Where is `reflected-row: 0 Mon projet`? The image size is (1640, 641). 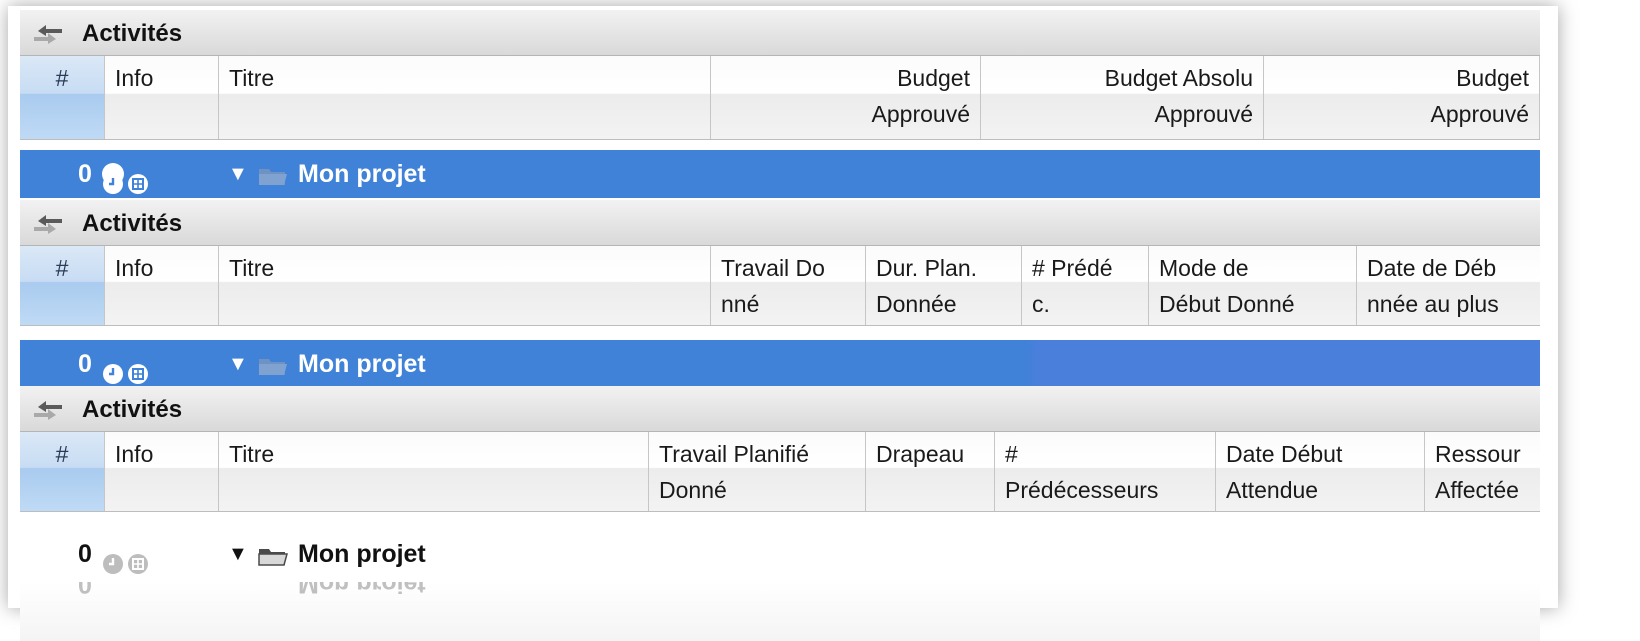 reflected-row: 0 Mon projet is located at coordinates (780, 595).